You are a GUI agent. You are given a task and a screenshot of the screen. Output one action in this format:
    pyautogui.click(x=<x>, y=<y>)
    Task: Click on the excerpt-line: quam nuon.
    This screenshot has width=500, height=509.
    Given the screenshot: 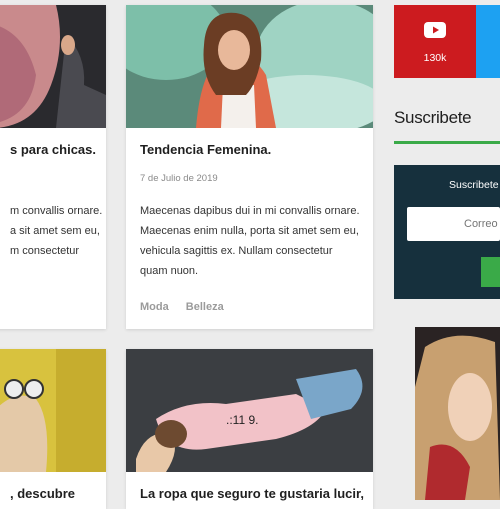 What is the action you would take?
    pyautogui.click(x=169, y=271)
    